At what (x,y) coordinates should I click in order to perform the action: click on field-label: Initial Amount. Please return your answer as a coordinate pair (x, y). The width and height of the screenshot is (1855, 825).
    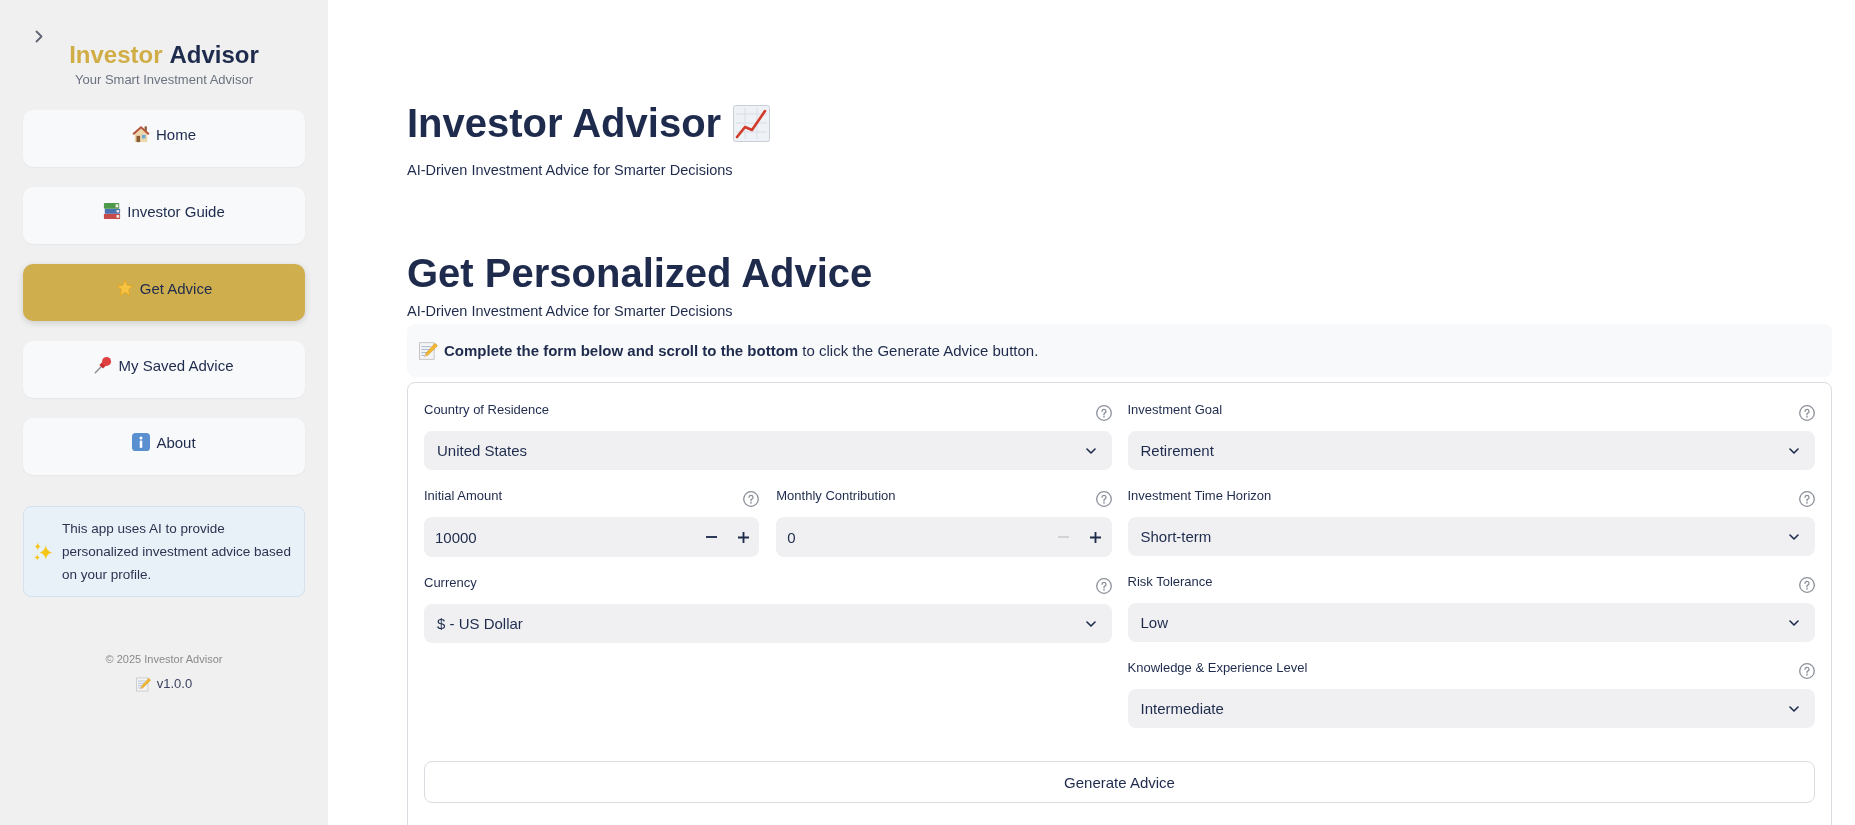
    Looking at the image, I should click on (463, 496).